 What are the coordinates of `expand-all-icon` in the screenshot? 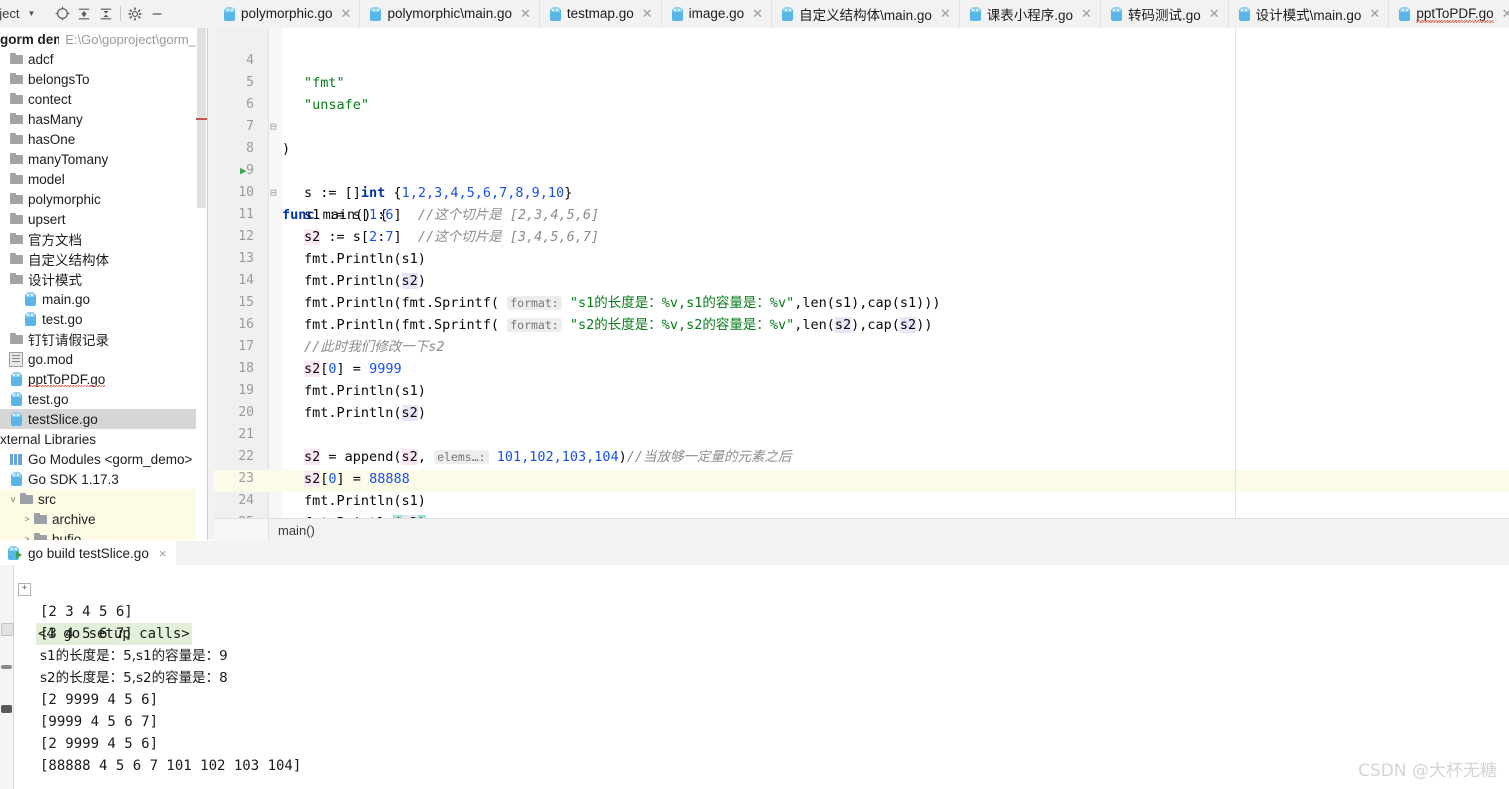 It's located at (106, 14).